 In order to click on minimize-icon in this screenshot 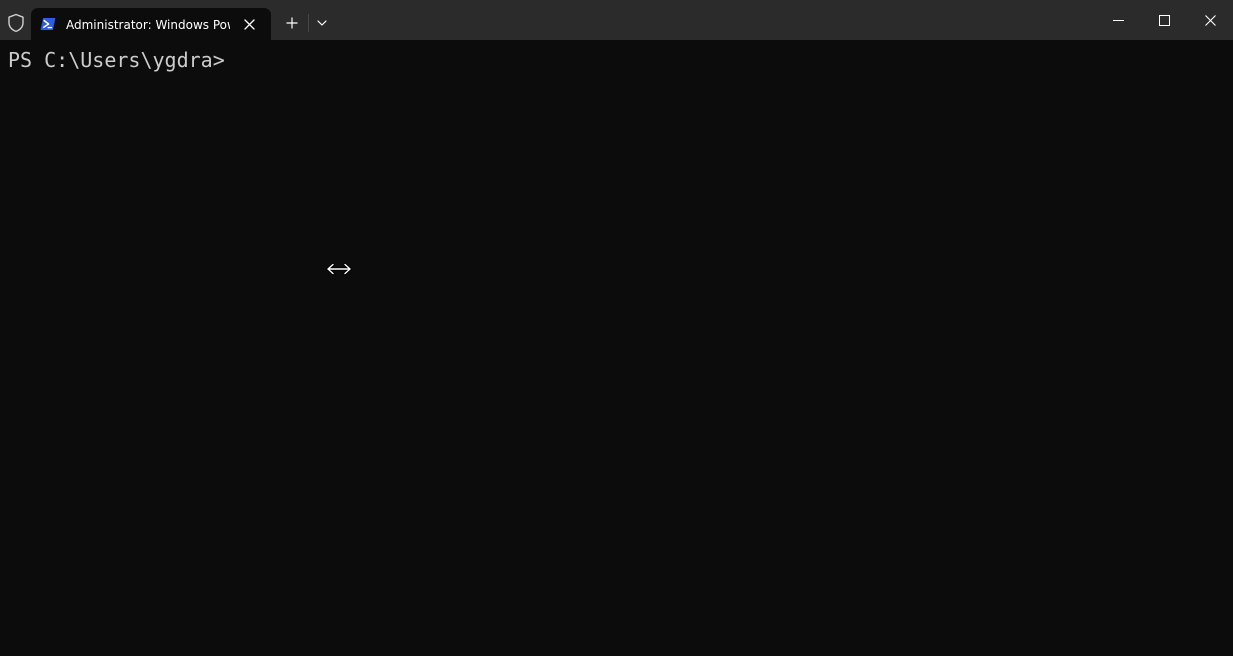, I will do `click(1118, 20)`.